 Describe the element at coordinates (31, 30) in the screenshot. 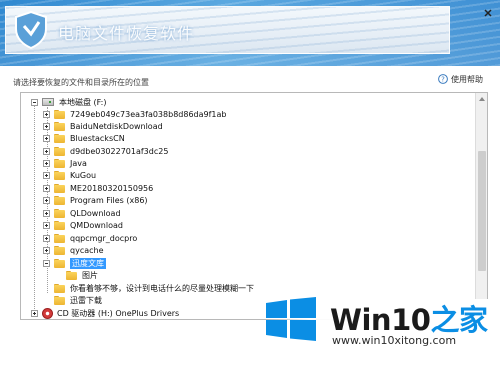

I see `shield-logo-icon` at that location.